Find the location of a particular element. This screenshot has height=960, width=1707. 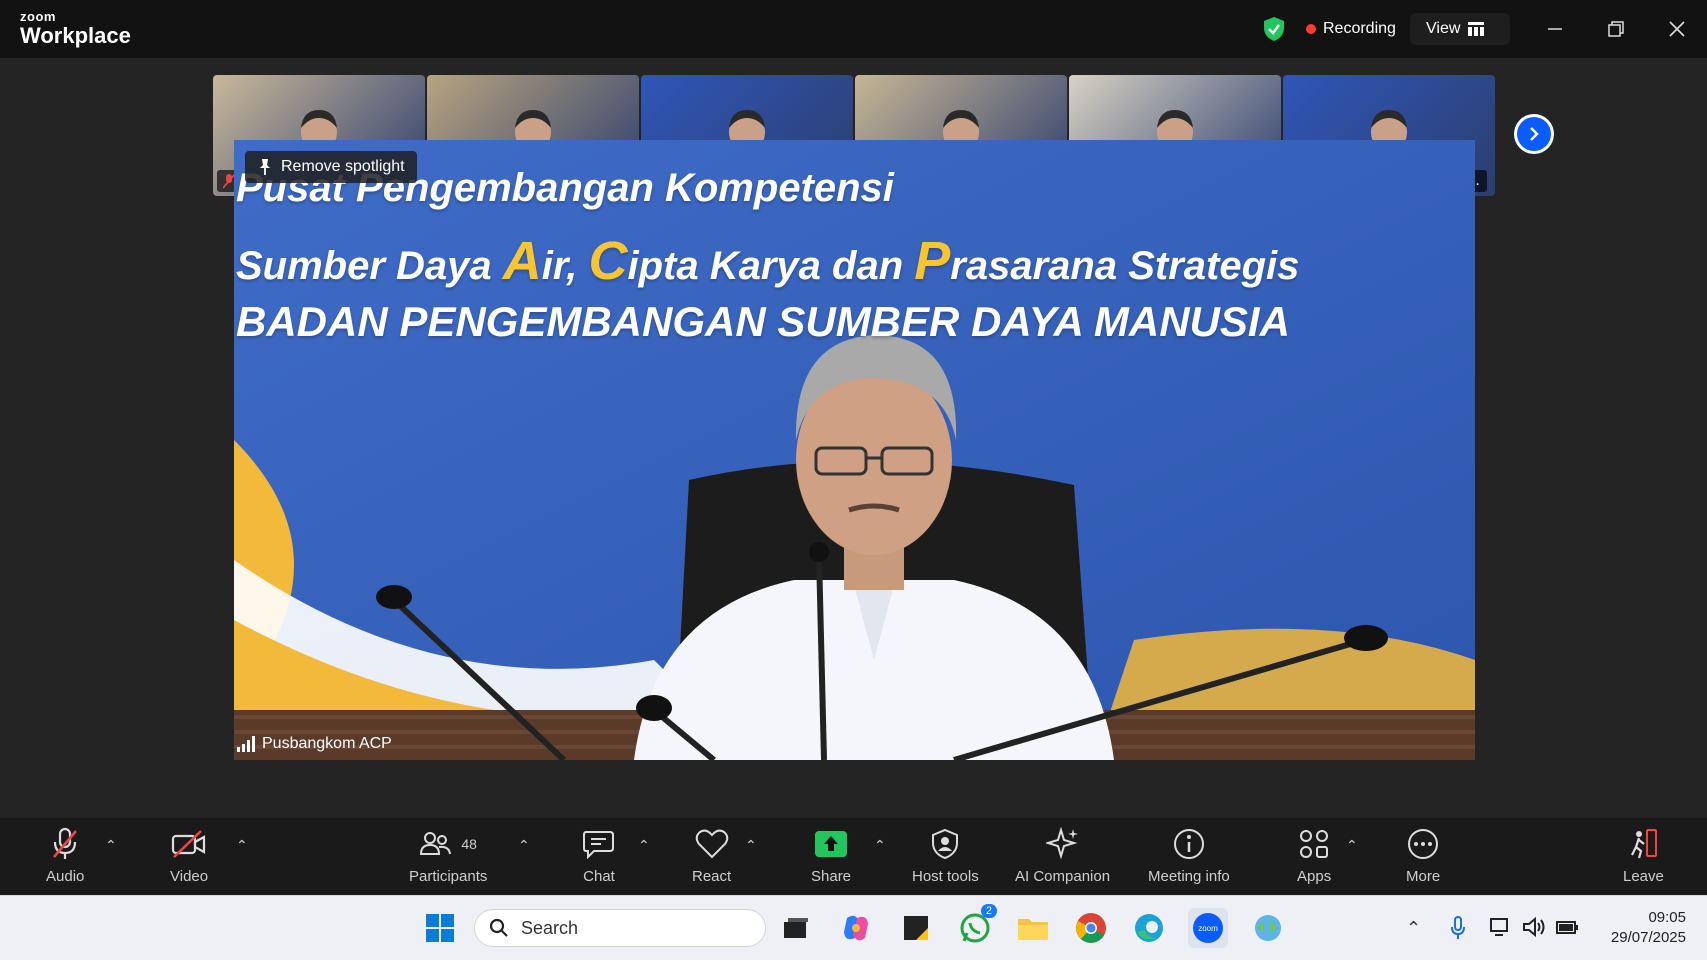

security-shield-icon is located at coordinates (1274, 29).